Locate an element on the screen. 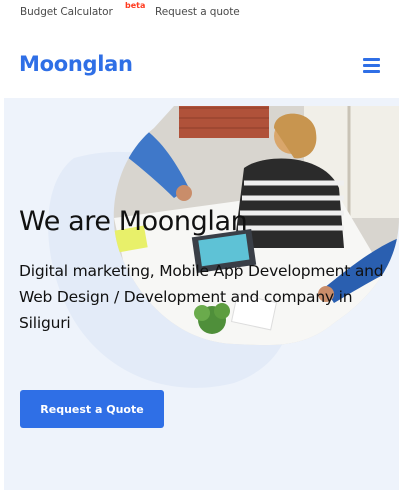 The width and height of the screenshot is (399, 494). budget-calculator-link: Budget Calculator is located at coordinates (66, 12).